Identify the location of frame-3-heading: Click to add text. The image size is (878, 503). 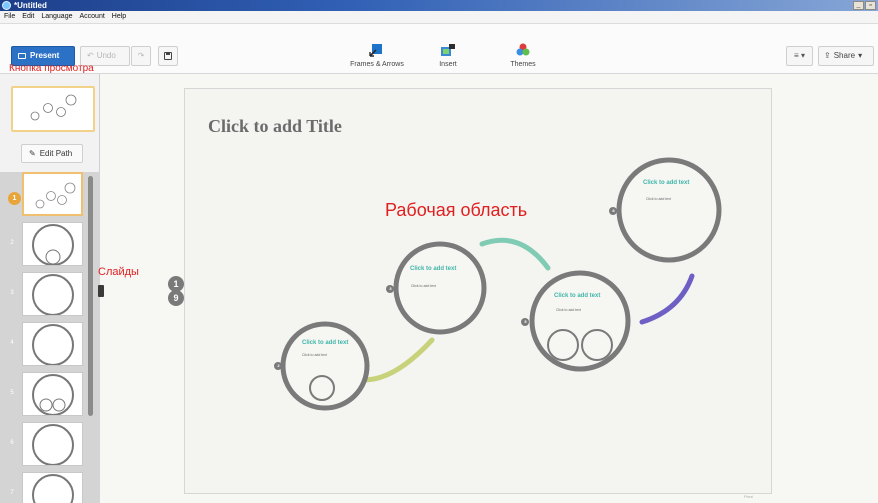
(433, 269).